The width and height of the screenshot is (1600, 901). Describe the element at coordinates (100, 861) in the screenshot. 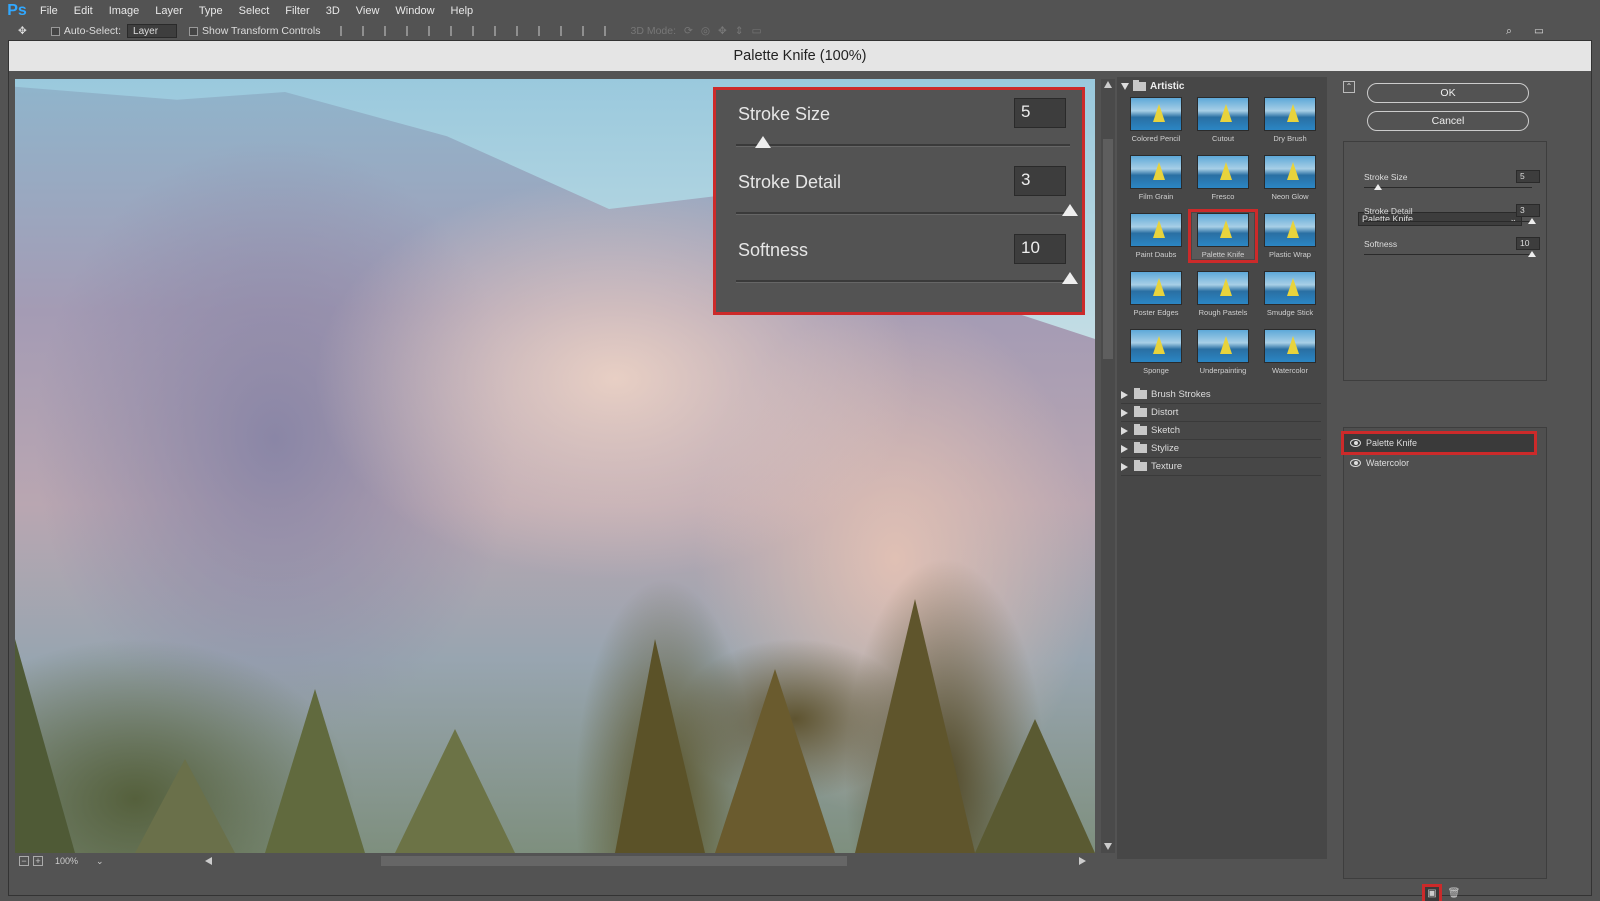

I see `zoom-dropdown-icon: ⌄` at that location.